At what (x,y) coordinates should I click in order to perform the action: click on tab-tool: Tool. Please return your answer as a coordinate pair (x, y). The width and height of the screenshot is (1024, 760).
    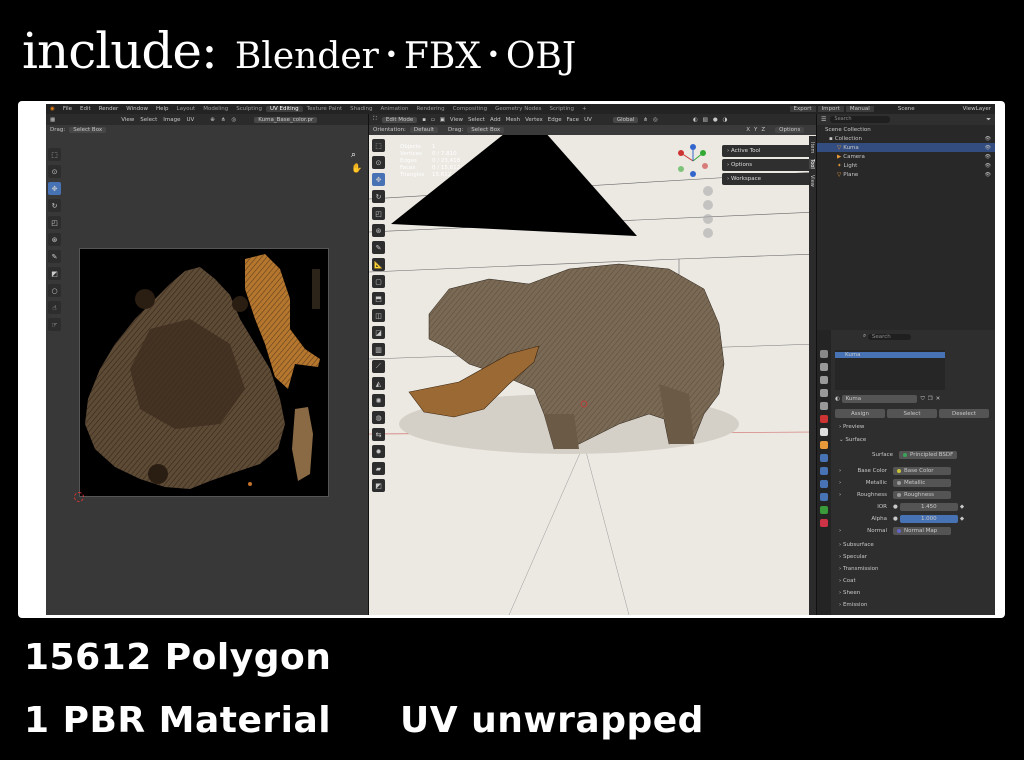
    Looking at the image, I should click on (812, 164).